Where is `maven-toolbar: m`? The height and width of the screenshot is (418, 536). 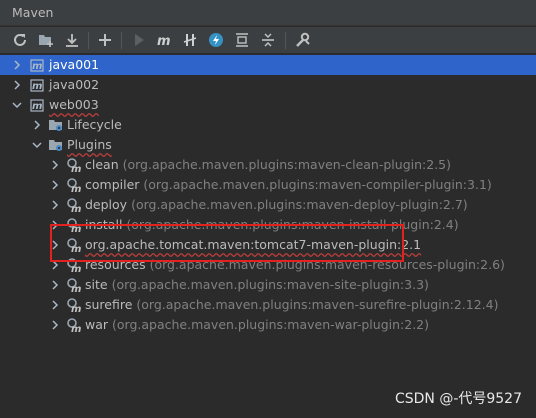
maven-toolbar: m is located at coordinates (268, 40).